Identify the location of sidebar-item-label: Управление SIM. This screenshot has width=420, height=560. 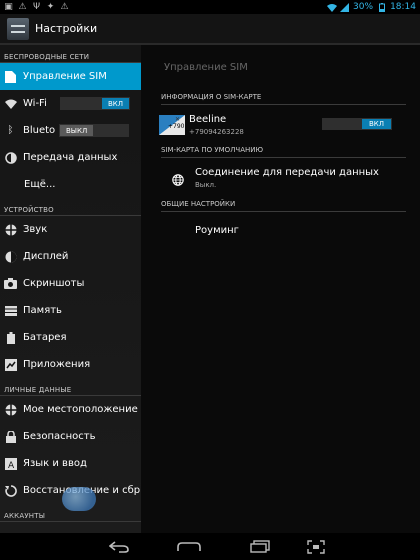
(65, 76).